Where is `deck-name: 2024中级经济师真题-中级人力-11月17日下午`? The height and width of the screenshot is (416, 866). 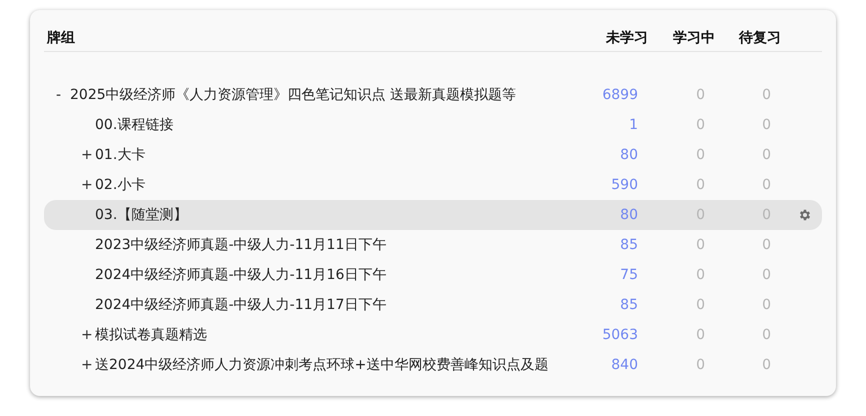 deck-name: 2024中级经济师真题-中级人力-11月17日下午 is located at coordinates (240, 305).